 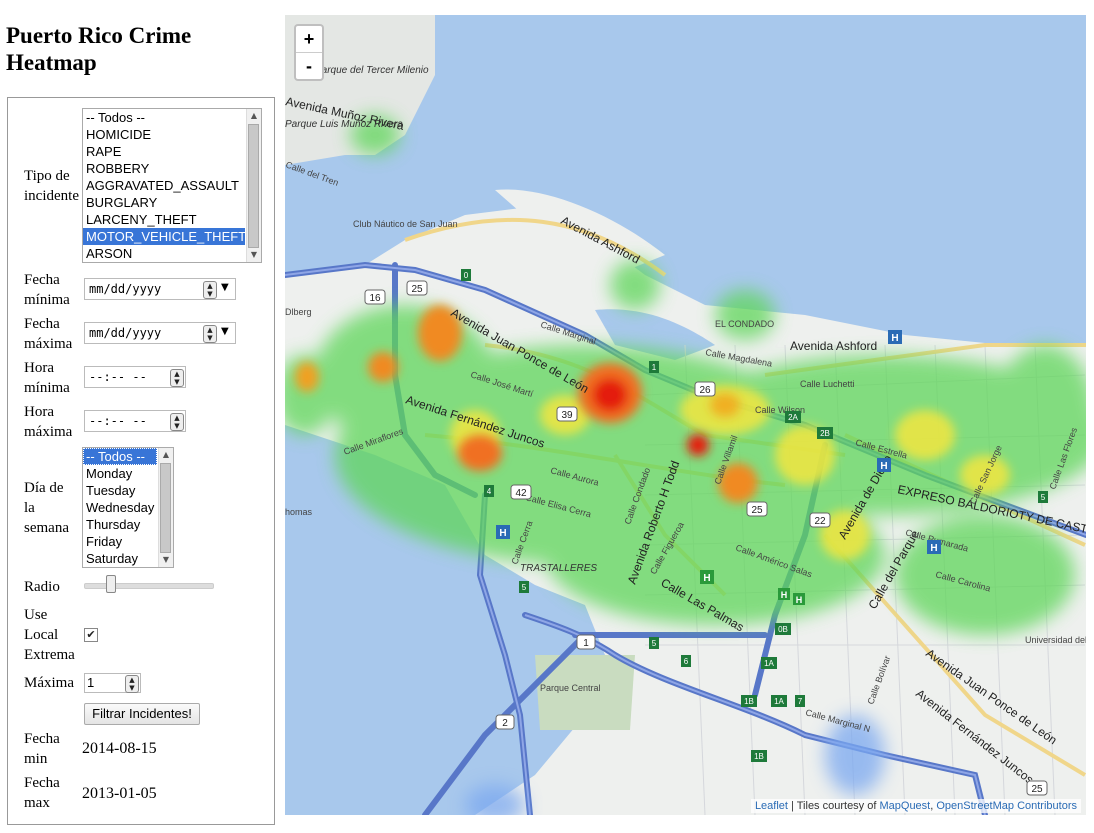 What do you see at coordinates (164, 134) in the screenshot?
I see `select-option: HOMICIDE` at bounding box center [164, 134].